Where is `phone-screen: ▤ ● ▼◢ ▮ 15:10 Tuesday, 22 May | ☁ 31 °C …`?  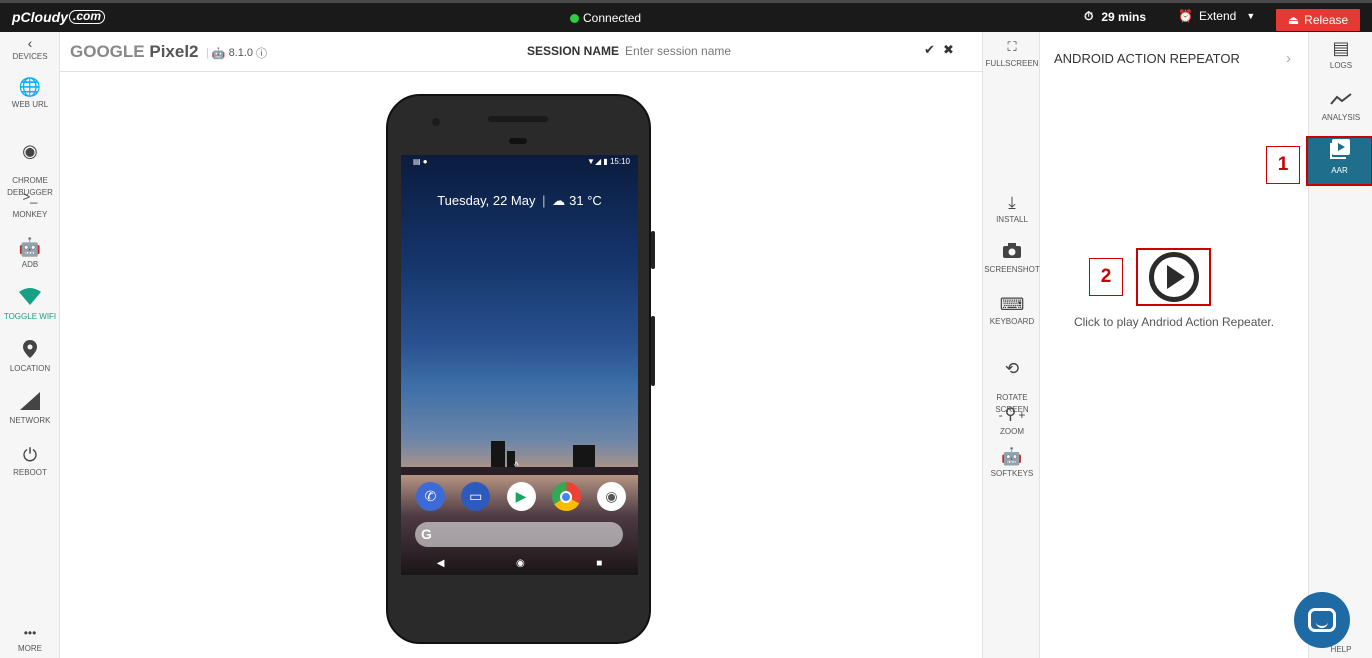 phone-screen: ▤ ● ▼◢ ▮ 15:10 Tuesday, 22 May | ☁ 31 °C … is located at coordinates (519, 365).